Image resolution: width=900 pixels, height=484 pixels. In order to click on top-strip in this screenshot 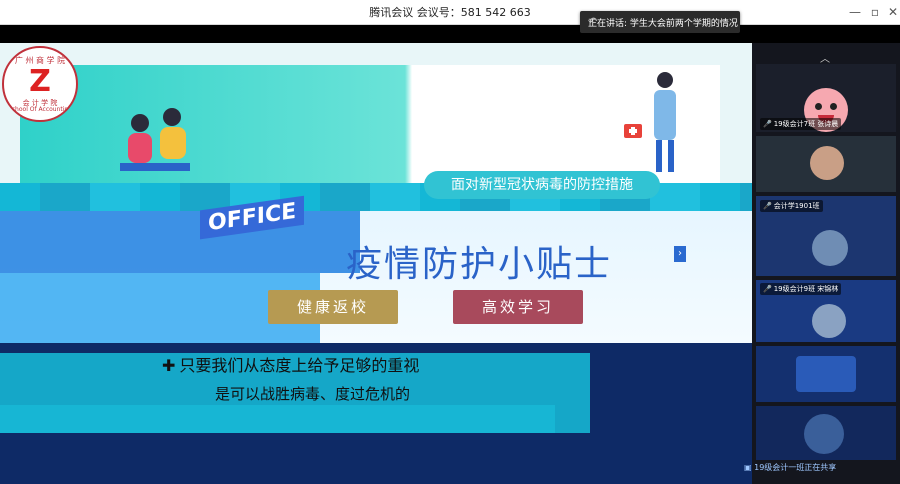, I will do `click(450, 34)`.